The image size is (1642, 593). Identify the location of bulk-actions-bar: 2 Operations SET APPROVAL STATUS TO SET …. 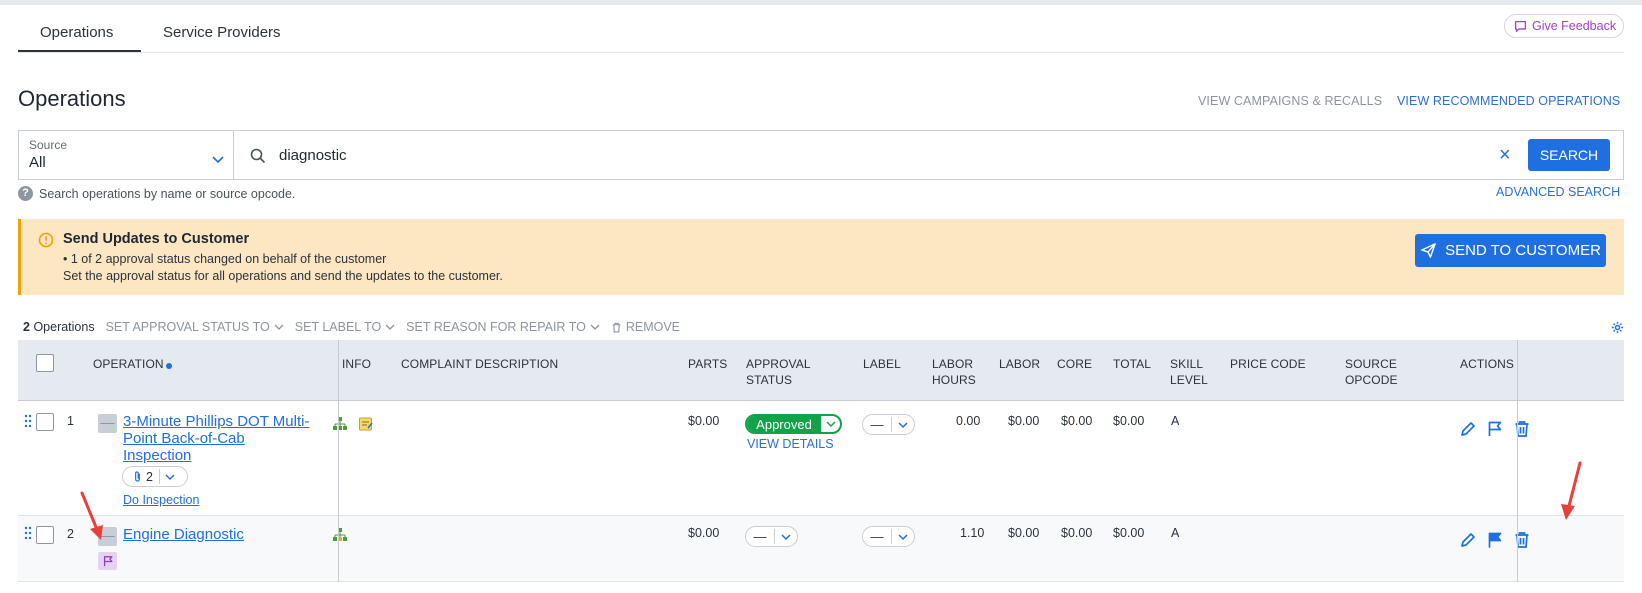
(351, 327).